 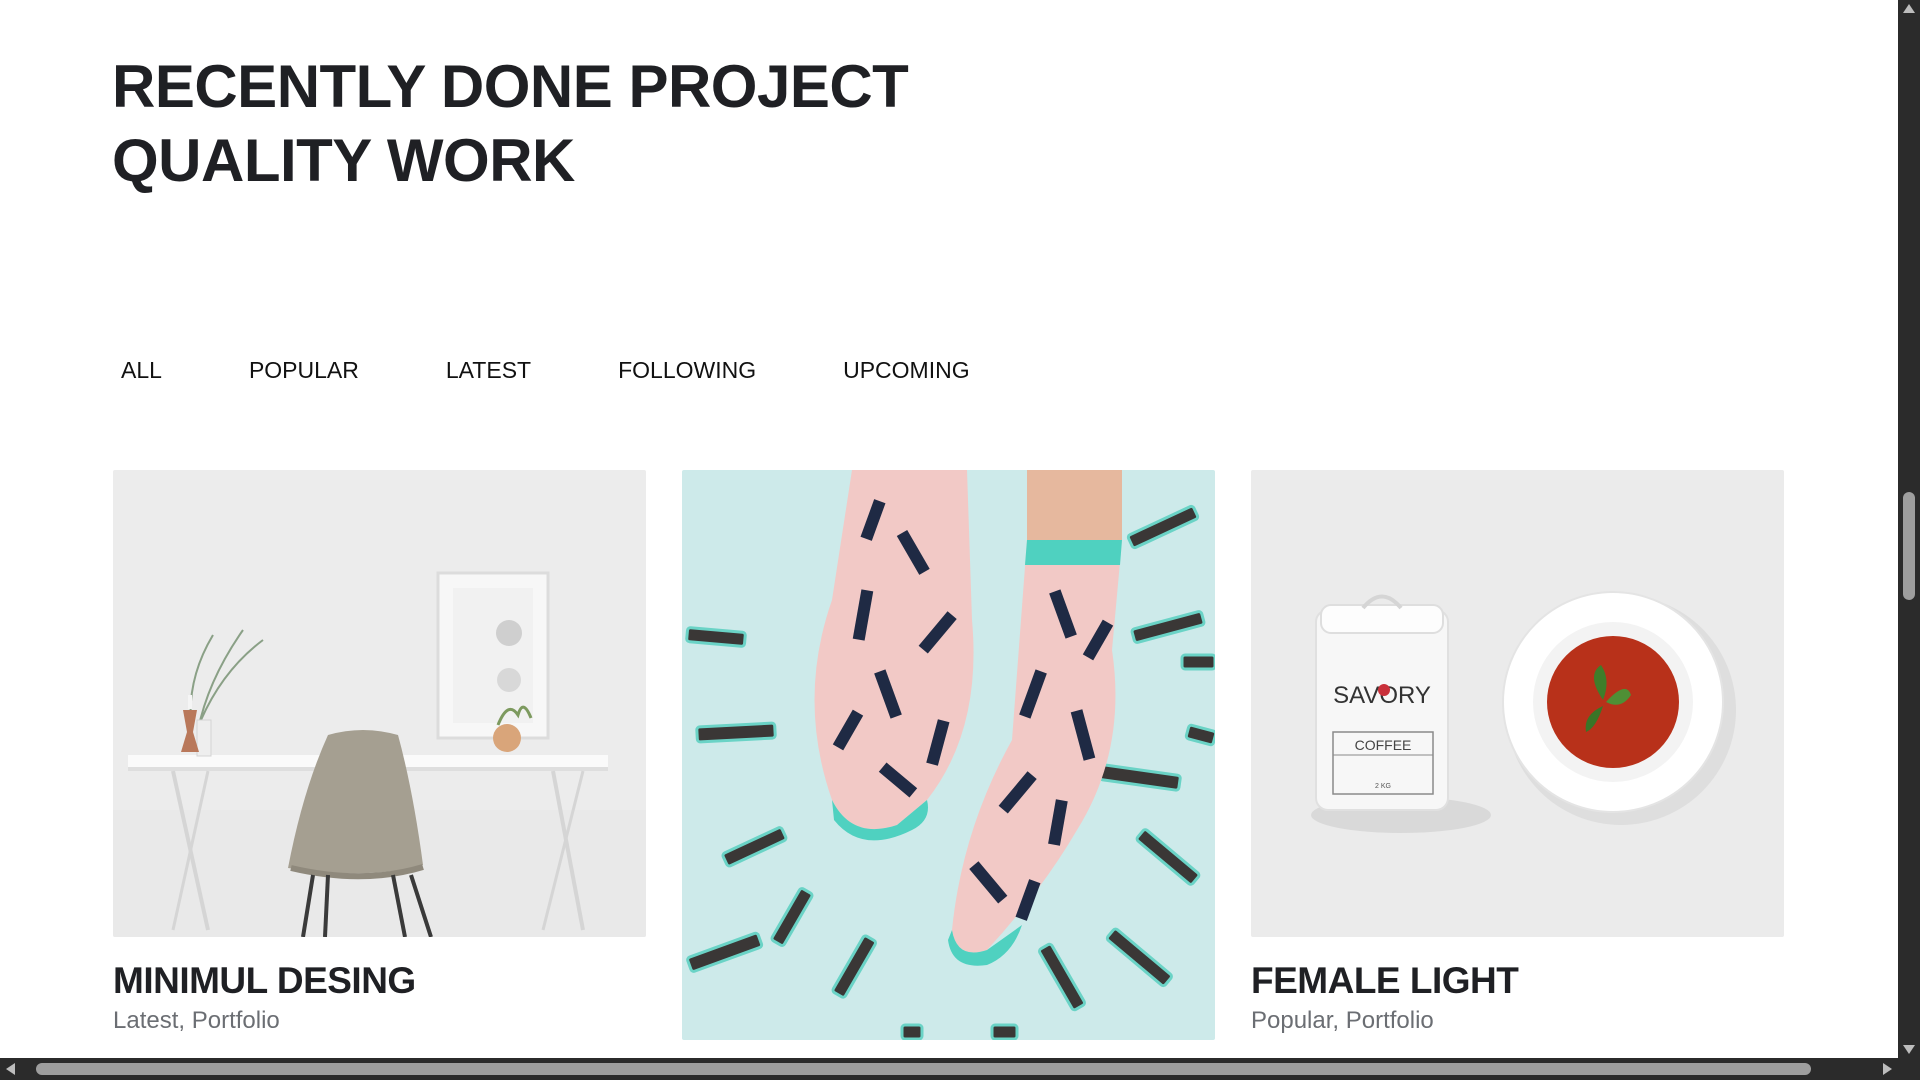 I want to click on section-heading: RECENTLY DONE PROJECT QUALITY WORK, so click(x=510, y=124).